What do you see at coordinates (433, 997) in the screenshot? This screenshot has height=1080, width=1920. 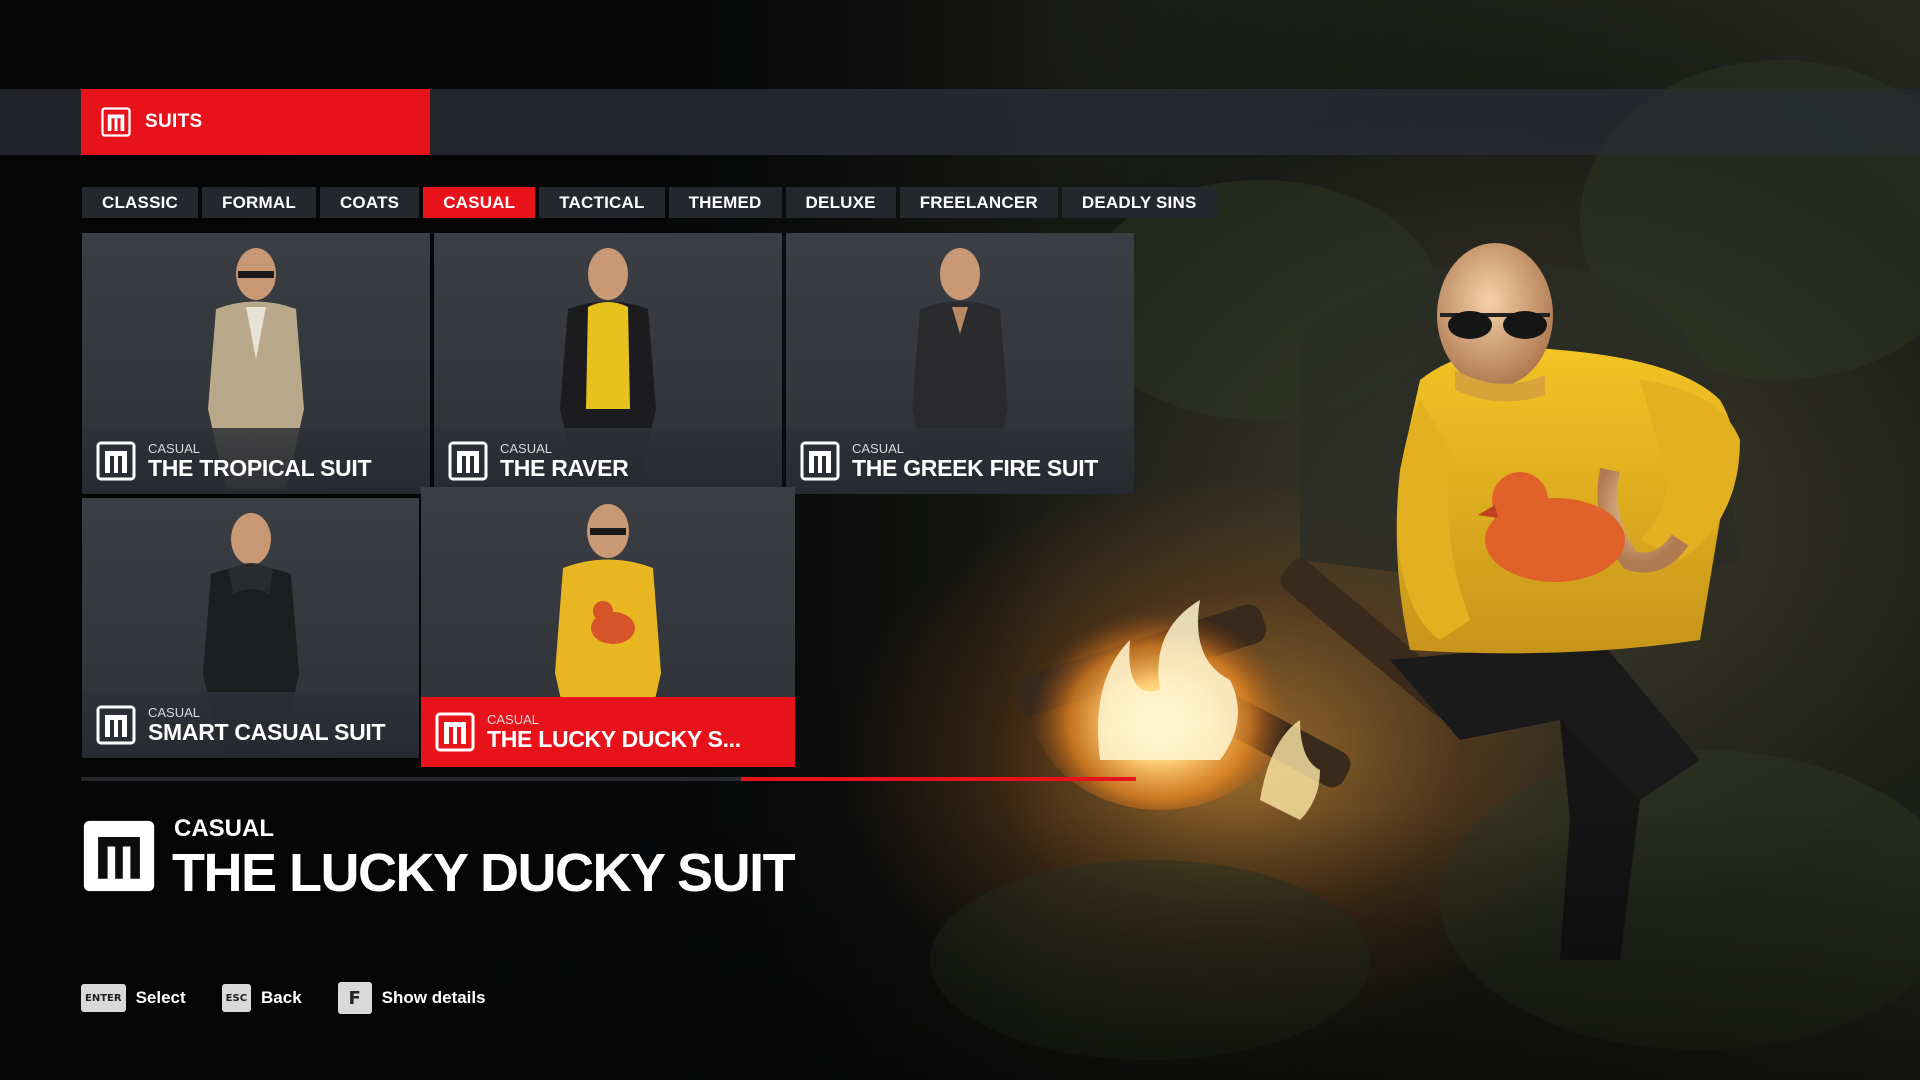 I see `hint-label: Show details` at bounding box center [433, 997].